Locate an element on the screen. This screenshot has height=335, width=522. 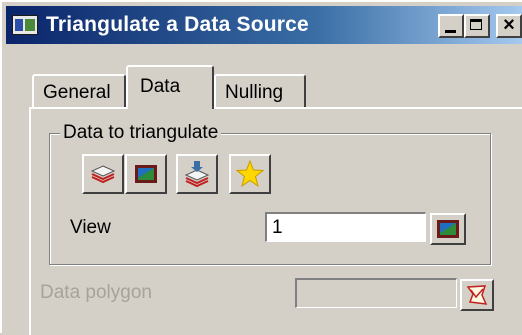
view-label: View is located at coordinates (90, 227).